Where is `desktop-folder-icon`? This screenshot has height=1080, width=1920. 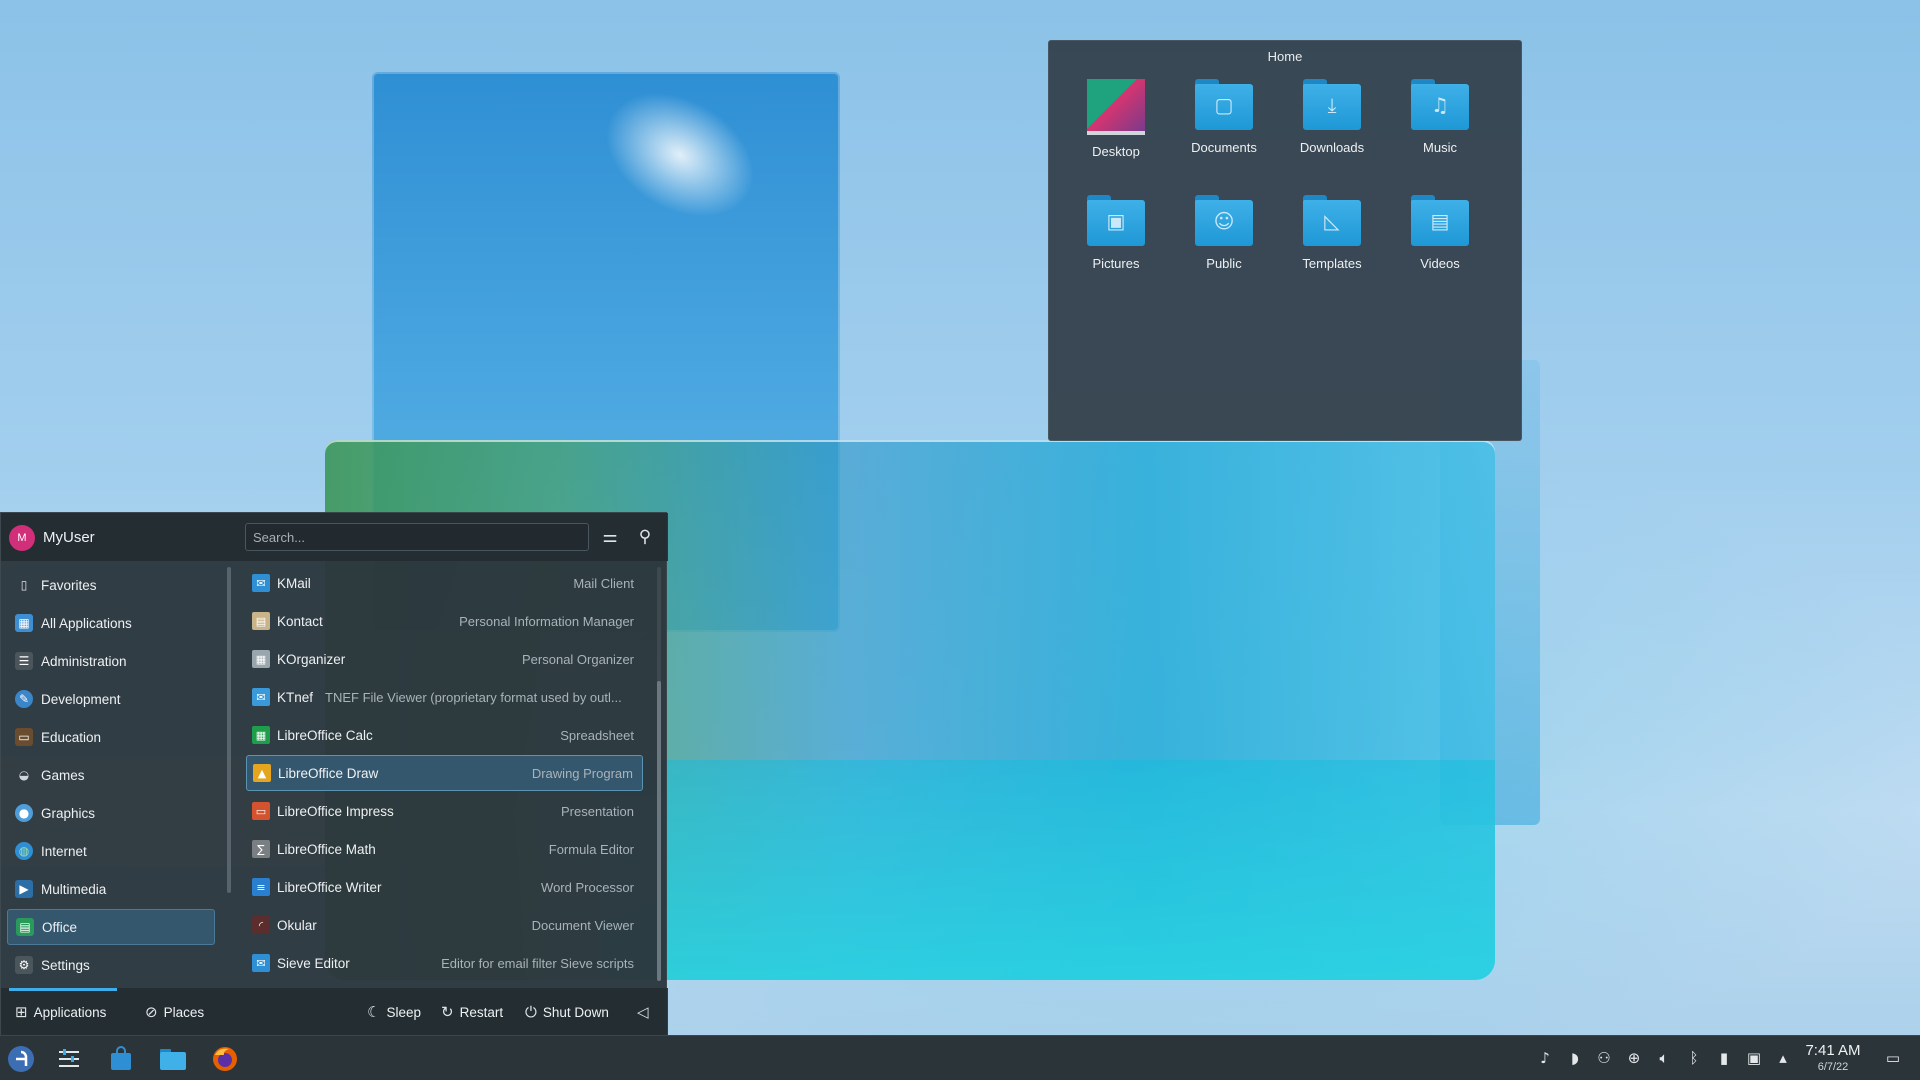 desktop-folder-icon is located at coordinates (1116, 107).